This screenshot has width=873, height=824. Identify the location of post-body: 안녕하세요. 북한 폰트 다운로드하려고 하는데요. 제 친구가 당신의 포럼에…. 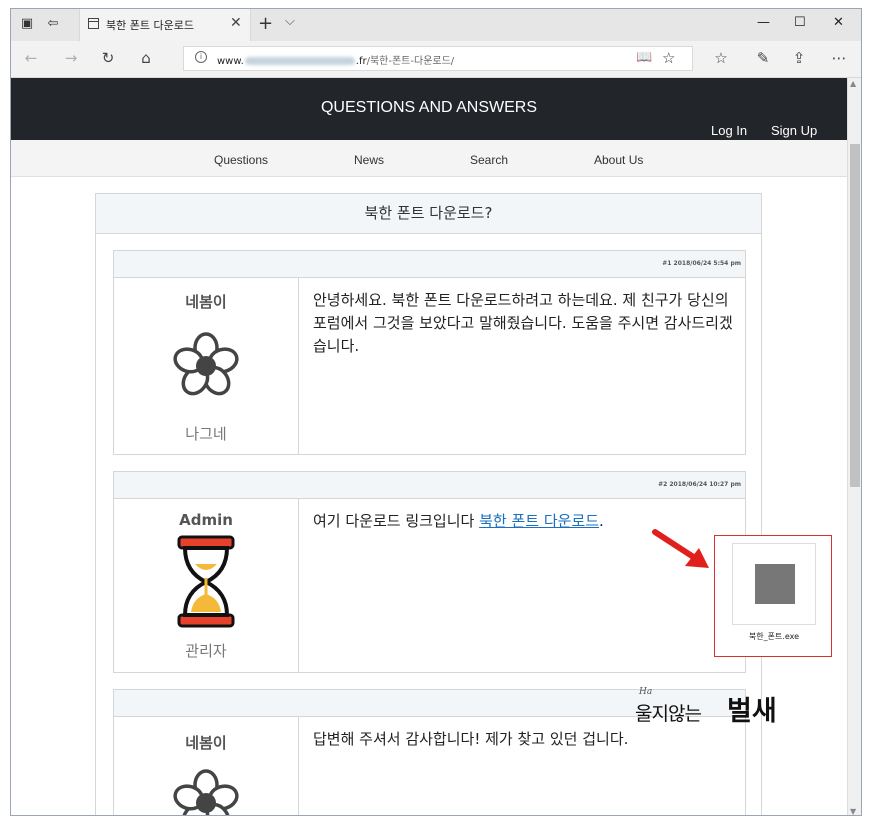
(523, 323).